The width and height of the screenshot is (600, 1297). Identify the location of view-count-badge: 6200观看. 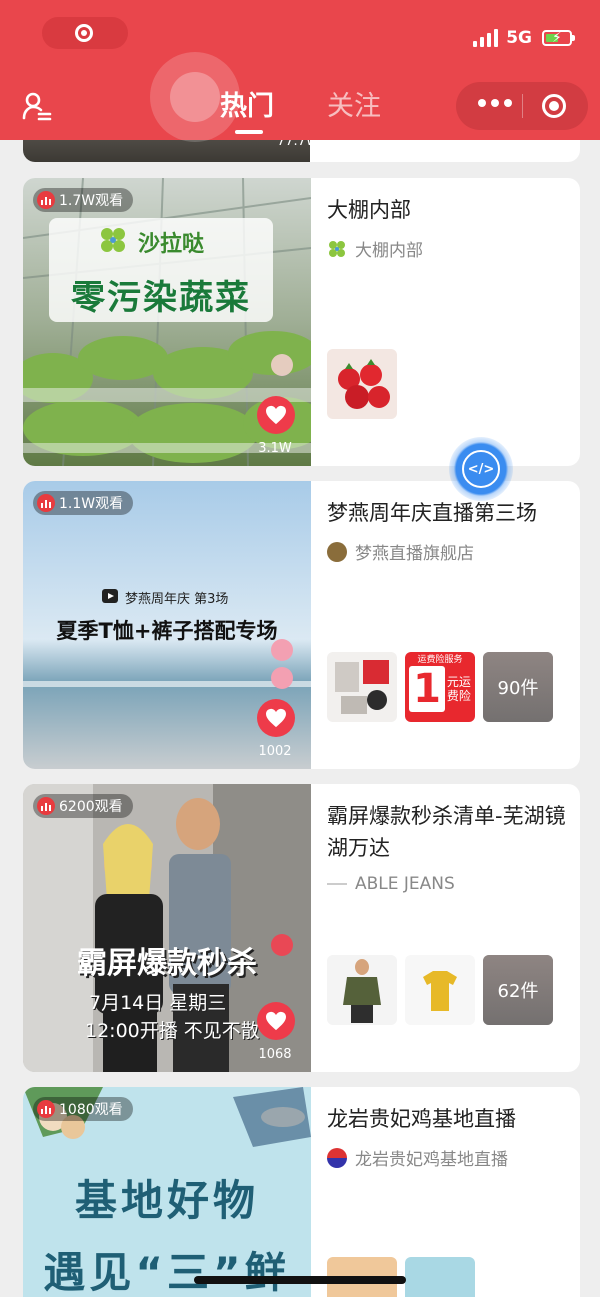
(83, 806).